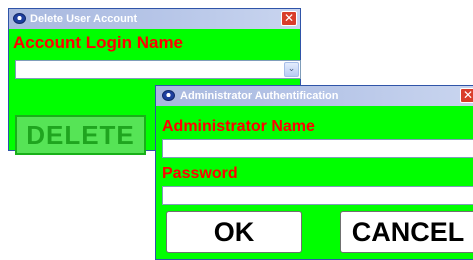  What do you see at coordinates (234, 232) in the screenshot?
I see `ok-button: OK` at bounding box center [234, 232].